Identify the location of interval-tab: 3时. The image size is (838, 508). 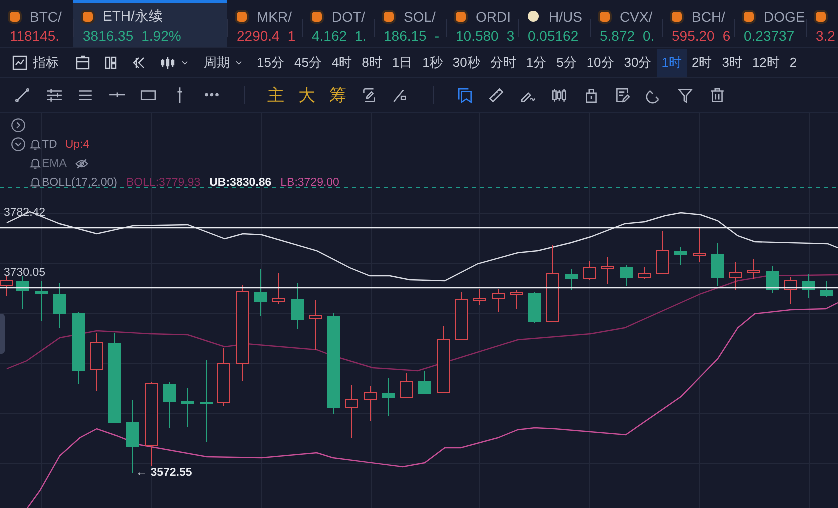
(732, 62).